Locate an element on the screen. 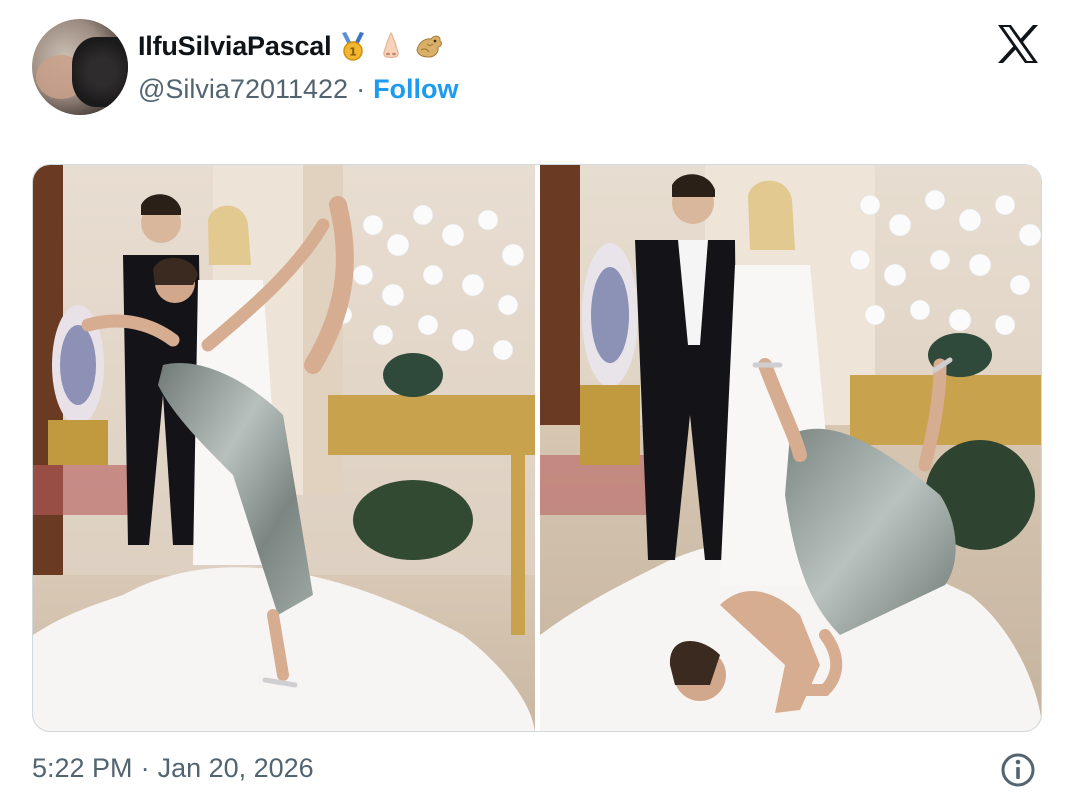 Image resolution: width=1070 pixels, height=808 pixels. author-handle: @Silvia72011422 is located at coordinates (243, 89).